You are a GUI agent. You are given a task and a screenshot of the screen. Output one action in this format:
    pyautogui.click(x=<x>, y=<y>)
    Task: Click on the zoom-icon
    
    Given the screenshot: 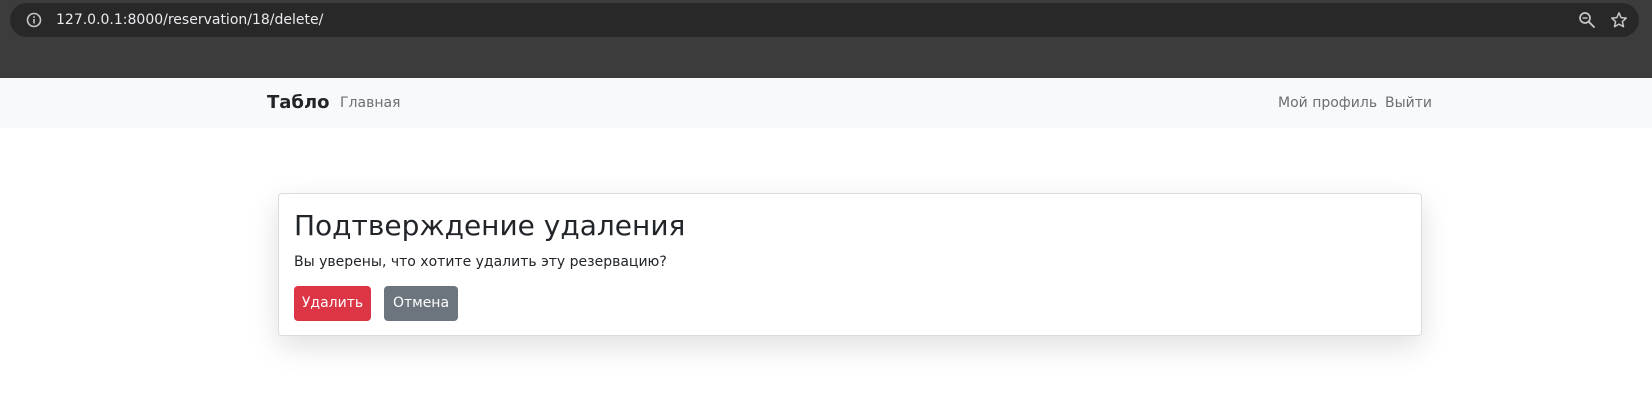 What is the action you would take?
    pyautogui.click(x=1587, y=20)
    